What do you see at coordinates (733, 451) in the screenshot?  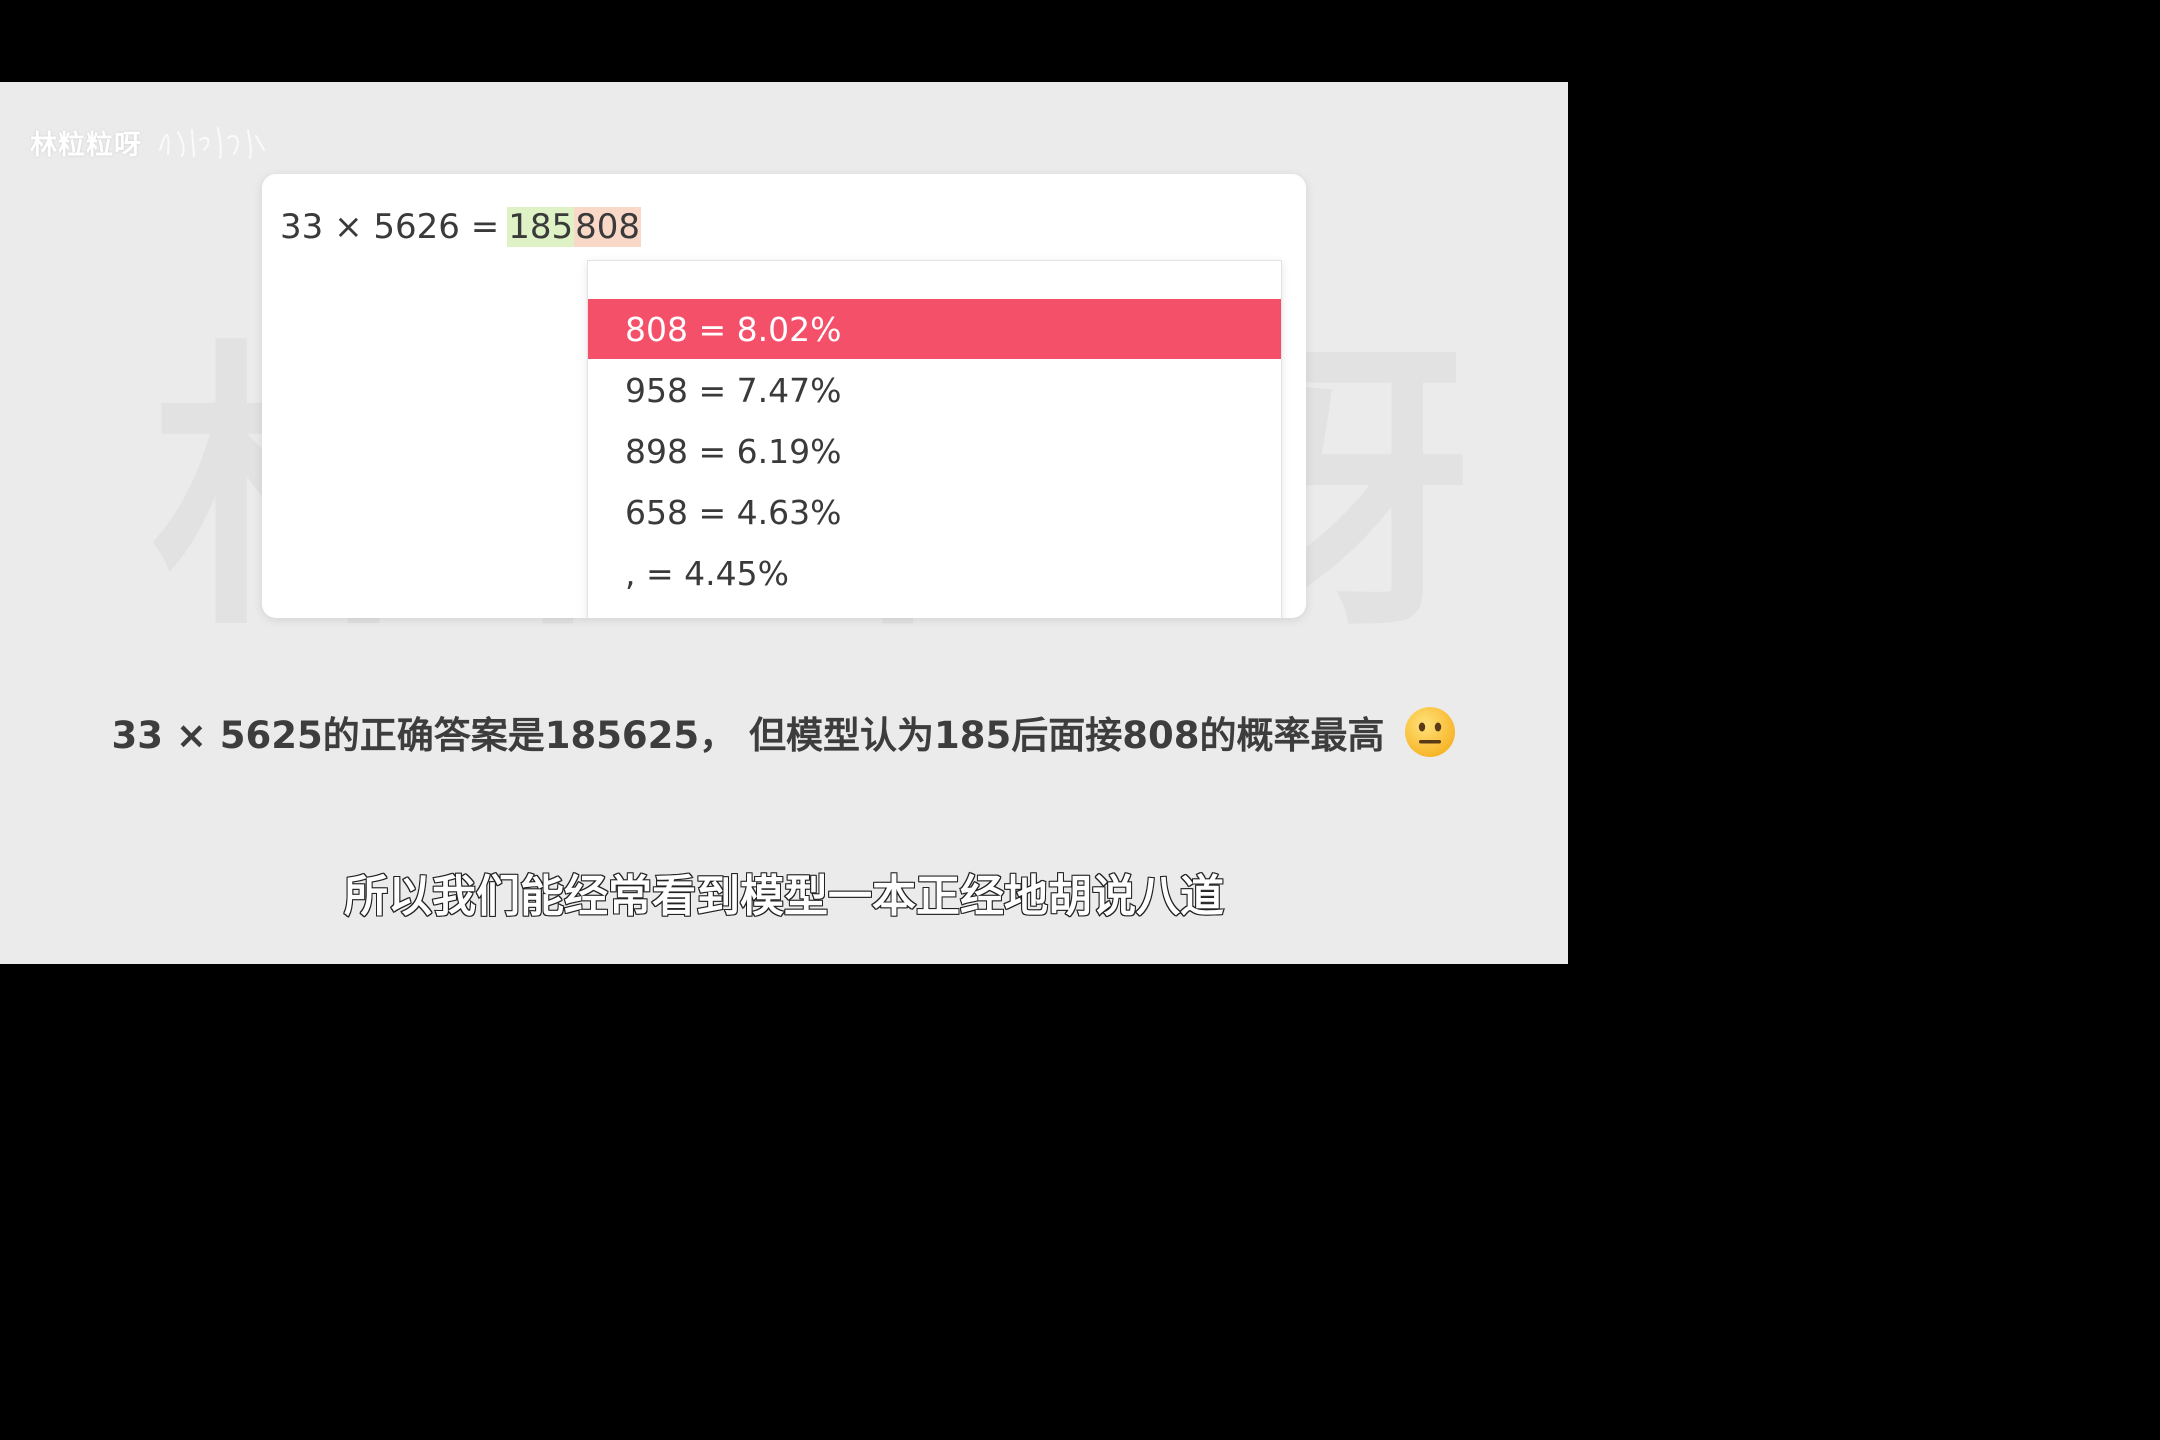 I see `option-label: 898 = 6.19%` at bounding box center [733, 451].